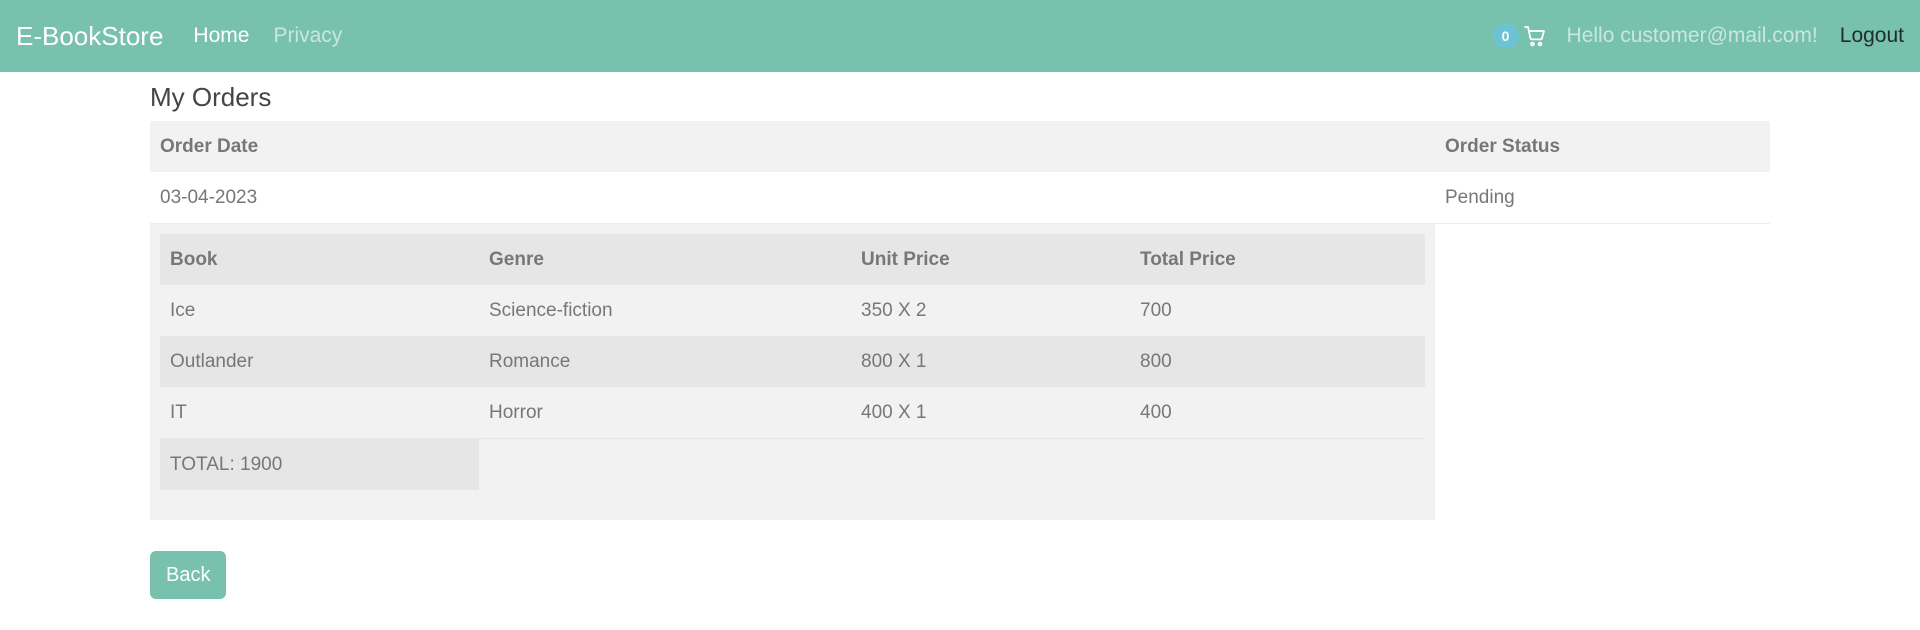 This screenshot has height=630, width=1920. I want to click on total-price-cell: 400, so click(1277, 413).